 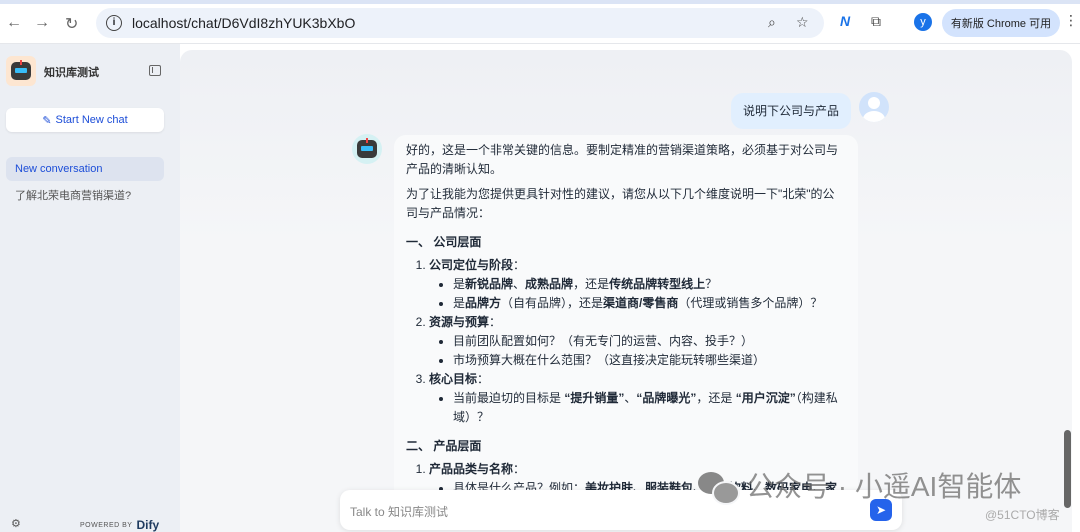 I want to click on bookmark-star-icon: ☆, so click(x=802, y=22).